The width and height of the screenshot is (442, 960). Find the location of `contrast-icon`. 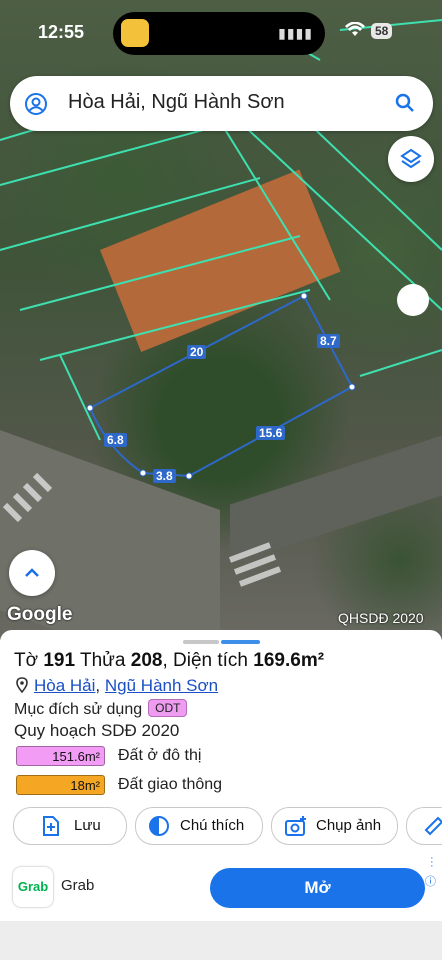

contrast-icon is located at coordinates (159, 826).